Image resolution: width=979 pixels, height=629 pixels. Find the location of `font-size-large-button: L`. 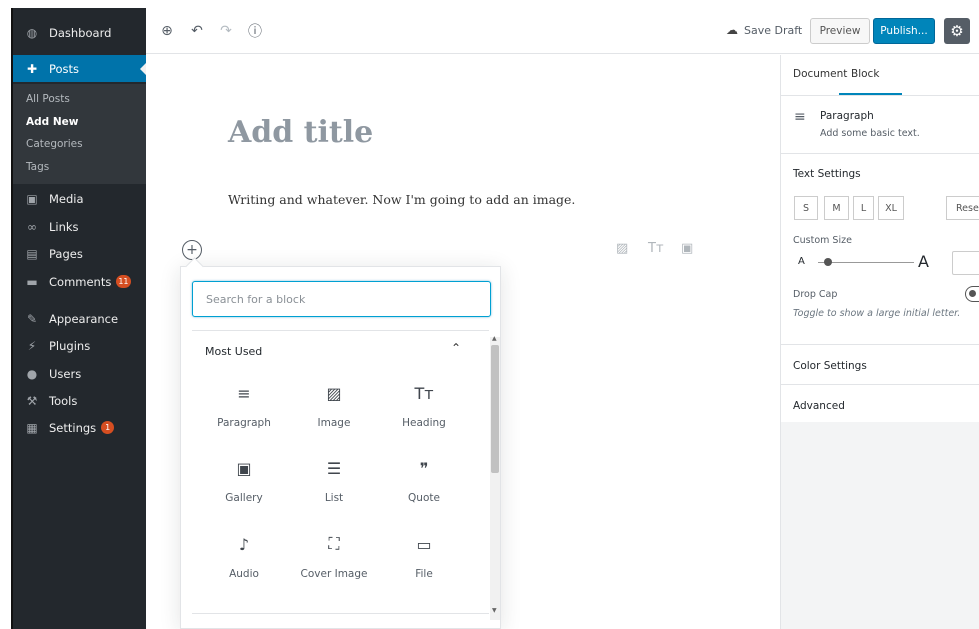

font-size-large-button: L is located at coordinates (863, 208).